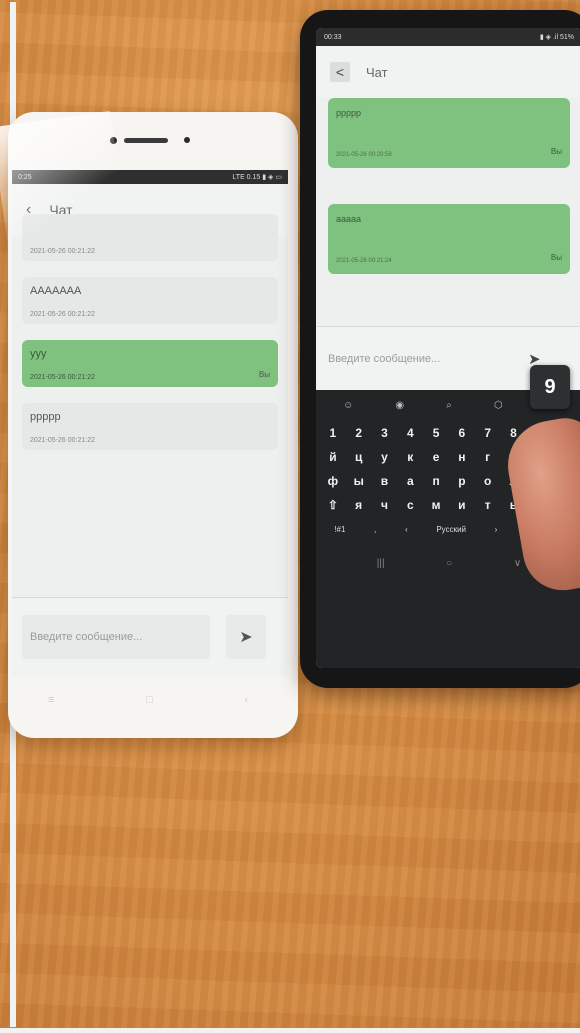  Describe the element at coordinates (333, 457) in the screenshot. I see `key: й` at that location.